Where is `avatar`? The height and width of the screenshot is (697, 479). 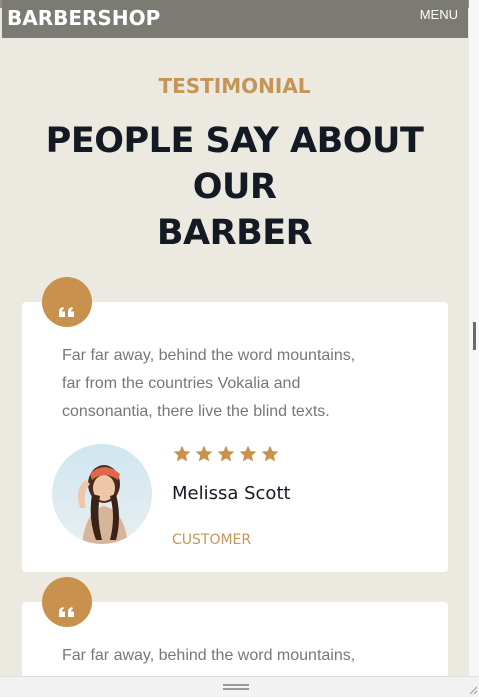
avatar is located at coordinates (102, 494).